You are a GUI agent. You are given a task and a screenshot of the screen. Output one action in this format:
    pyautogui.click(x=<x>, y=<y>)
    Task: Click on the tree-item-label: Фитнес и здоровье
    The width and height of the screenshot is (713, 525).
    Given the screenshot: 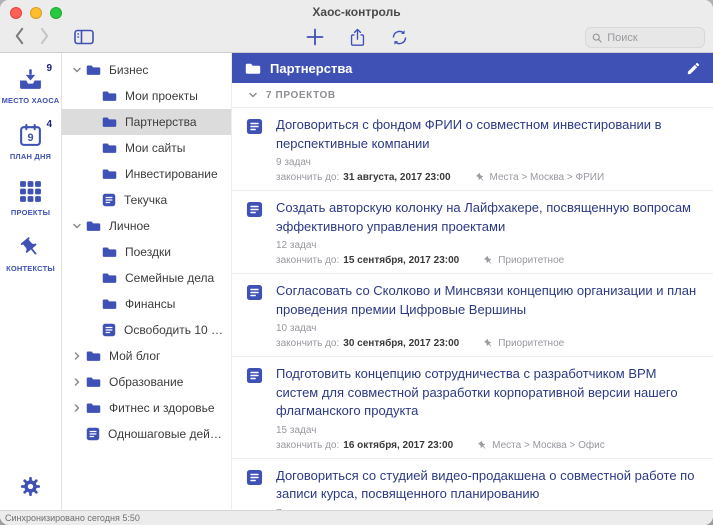 What is the action you would take?
    pyautogui.click(x=162, y=408)
    